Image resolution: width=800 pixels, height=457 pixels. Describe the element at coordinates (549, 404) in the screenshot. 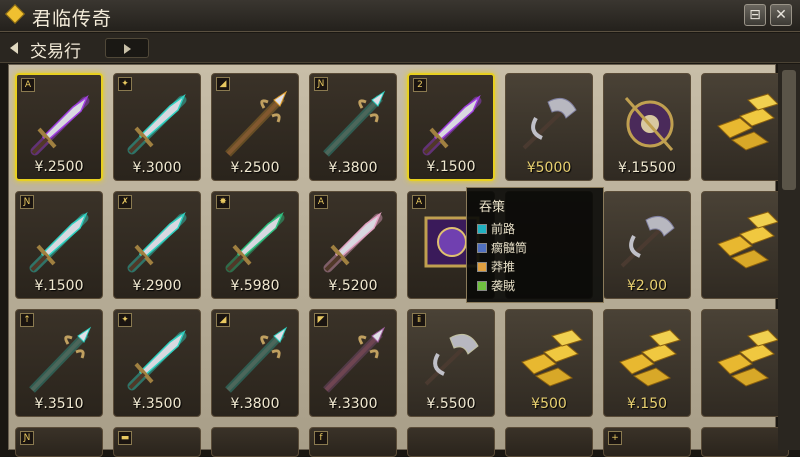

I see `item-price: ¥500` at that location.